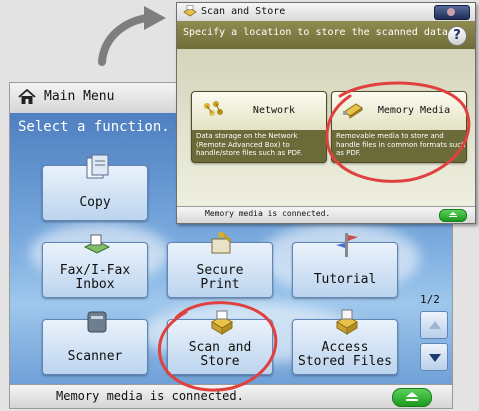  I want to click on help-icon: ?, so click(457, 35).